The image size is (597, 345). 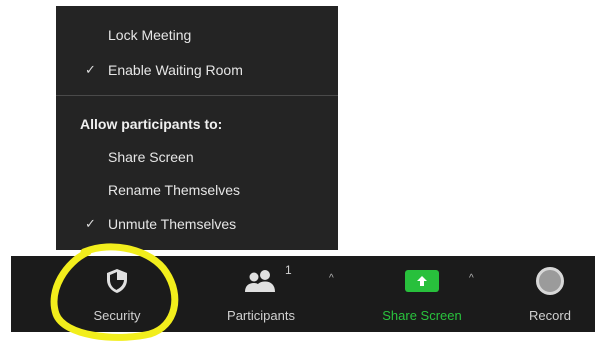 I want to click on menu-divider, so click(x=197, y=95).